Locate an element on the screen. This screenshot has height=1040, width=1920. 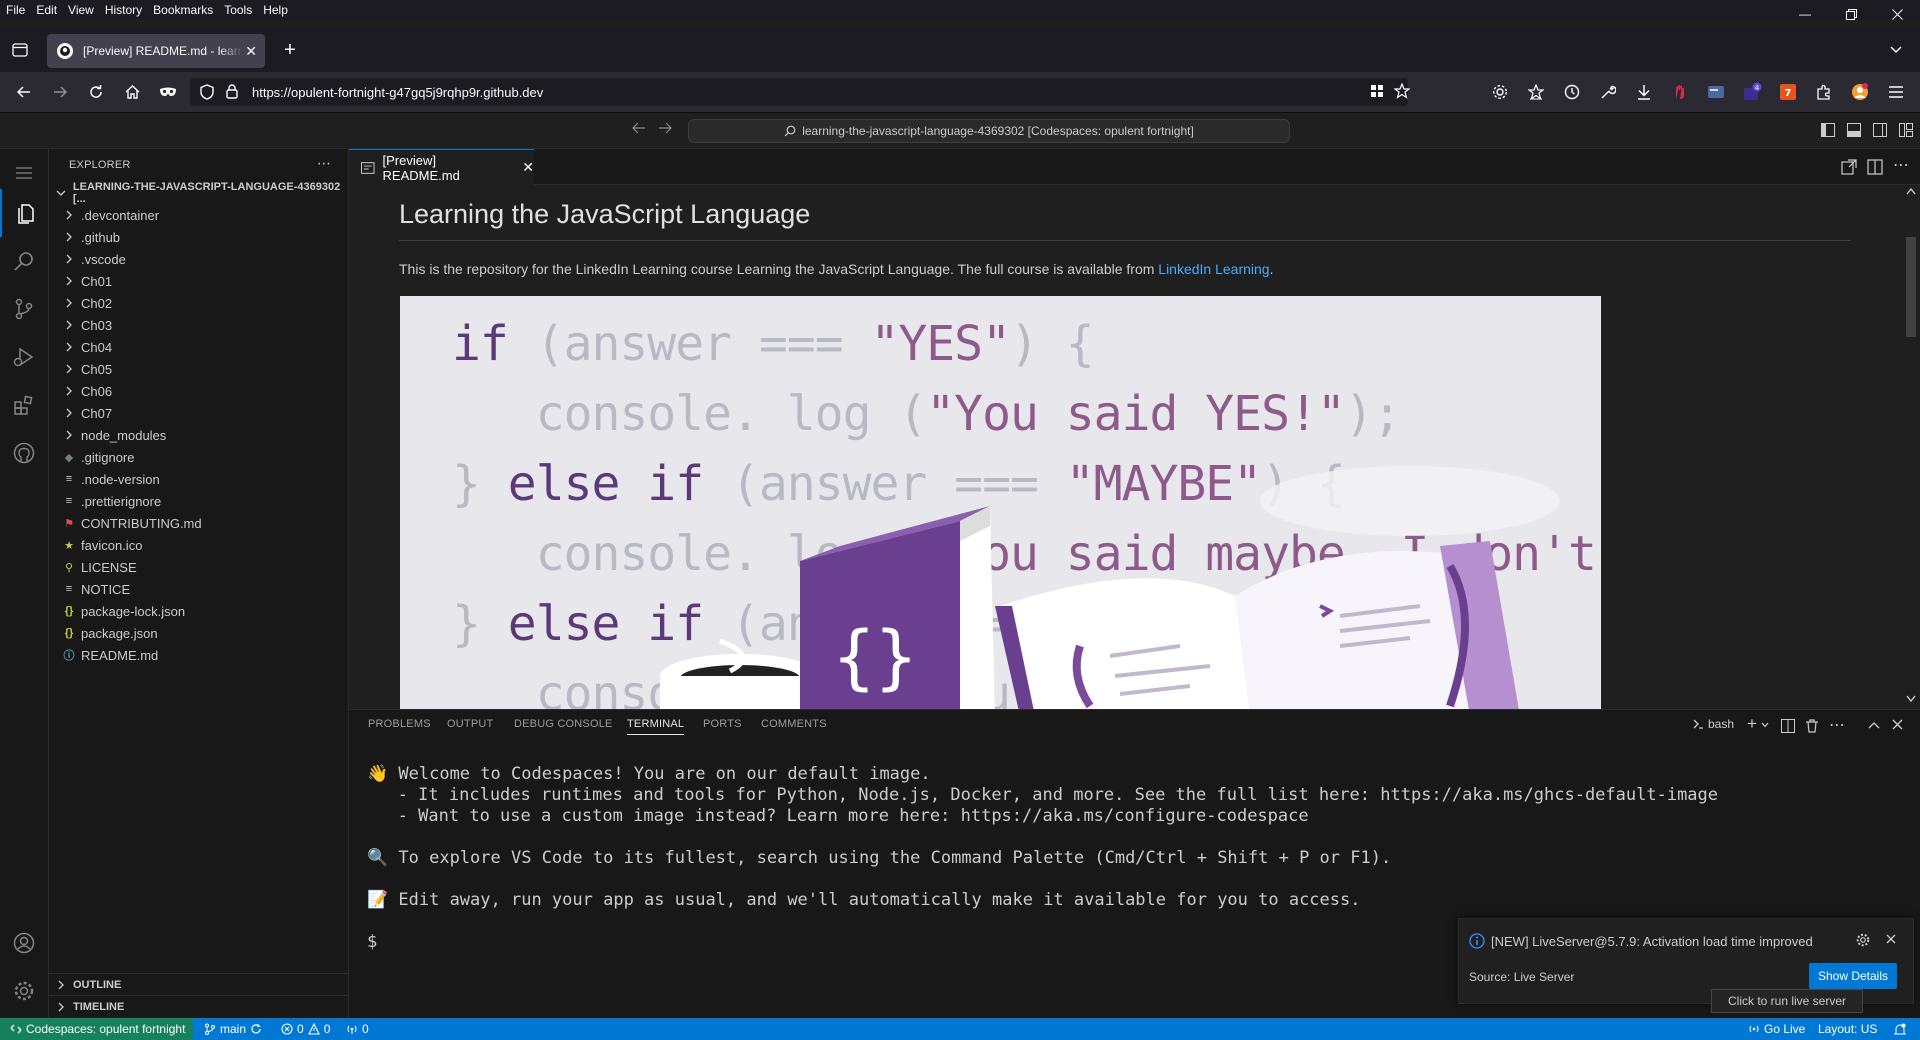
editor-more-actions-button: ⋯ is located at coordinates (1901, 165).